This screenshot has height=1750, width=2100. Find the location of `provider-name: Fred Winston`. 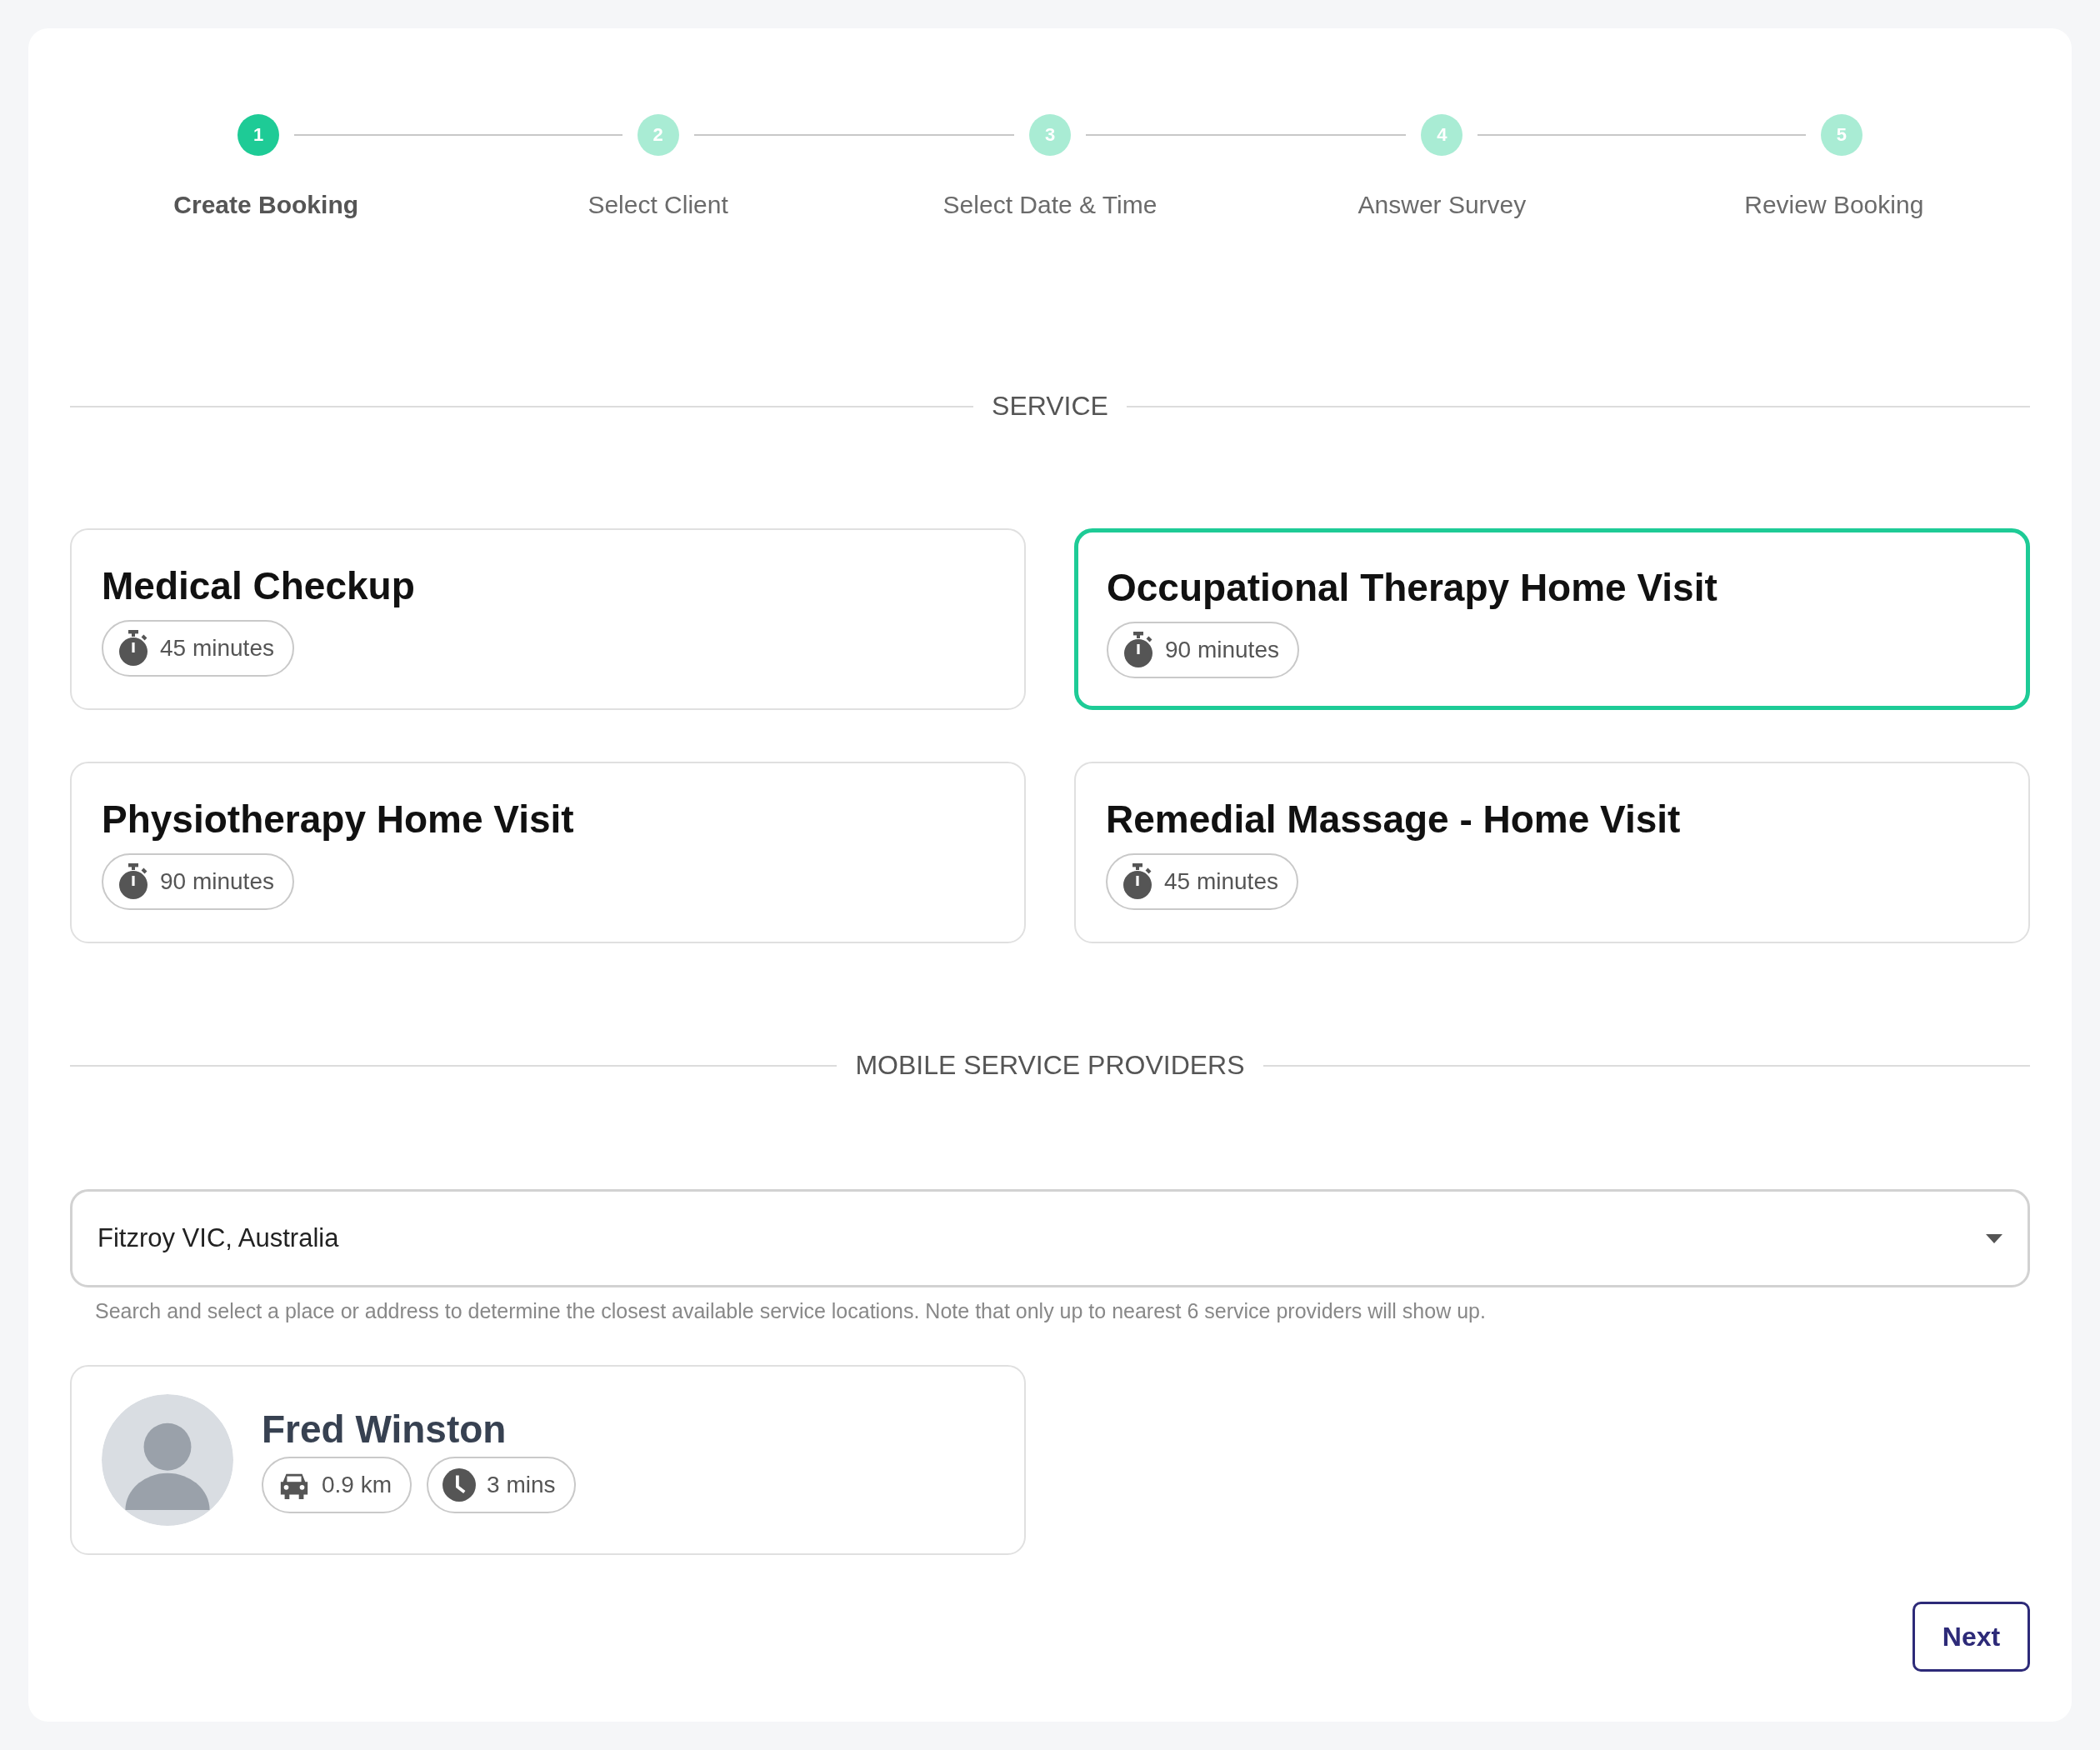

provider-name: Fred Winston is located at coordinates (385, 1429).